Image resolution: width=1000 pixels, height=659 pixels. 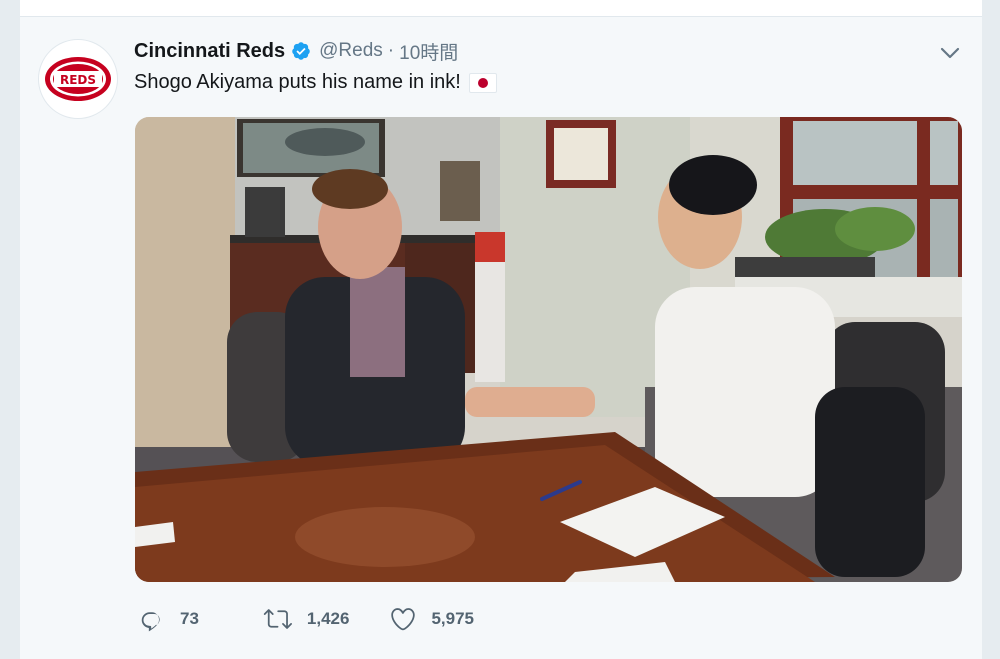 I want to click on retweet-count: 1,426, so click(x=328, y=618).